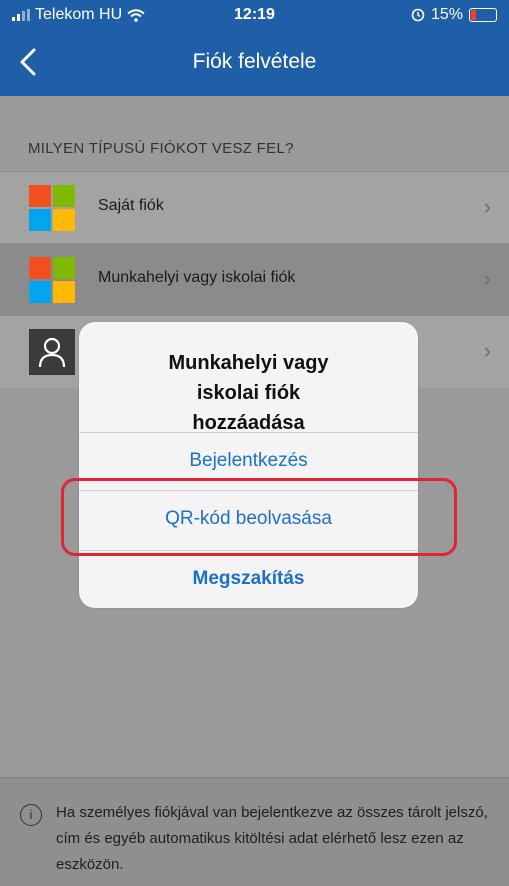 This screenshot has height=886, width=509. I want to click on account-option-personal: Saját fiók ›, so click(254, 207).